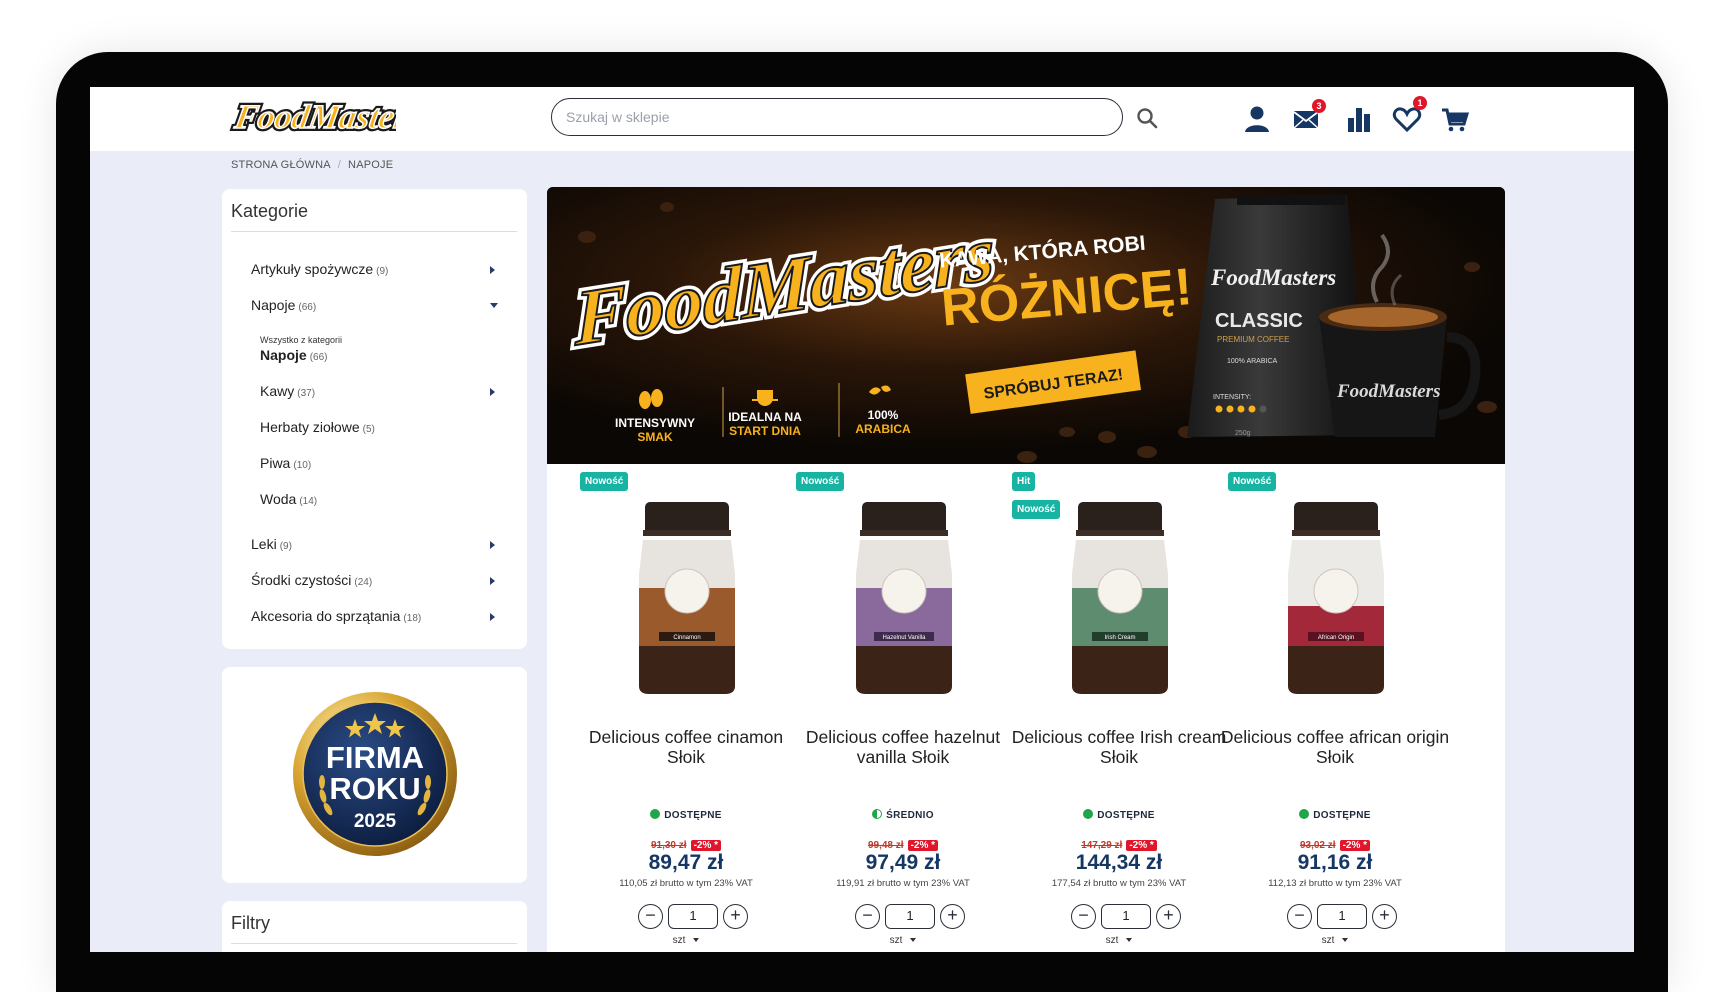 This screenshot has height=992, width=1718. I want to click on caret-down-icon, so click(494, 305).